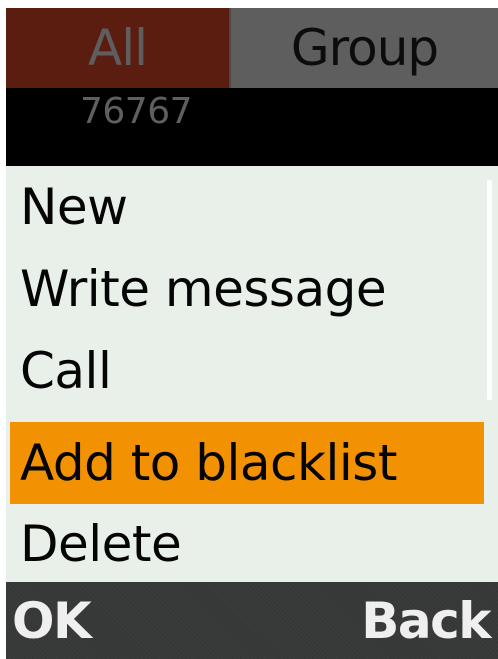 The height and width of the screenshot is (659, 498). I want to click on softkey-bar: OK Back, so click(252, 620).